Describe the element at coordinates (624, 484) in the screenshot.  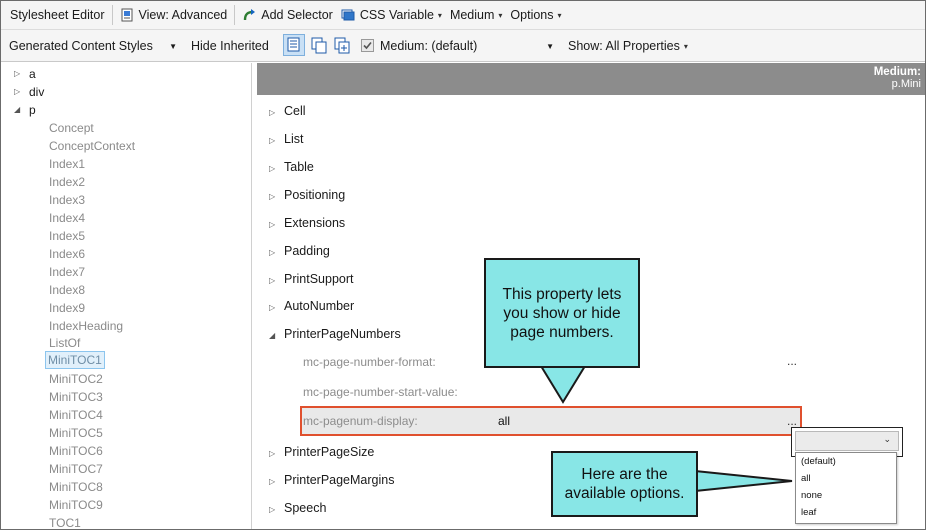
I see `callout-options-info: Here are the available options.` at that location.